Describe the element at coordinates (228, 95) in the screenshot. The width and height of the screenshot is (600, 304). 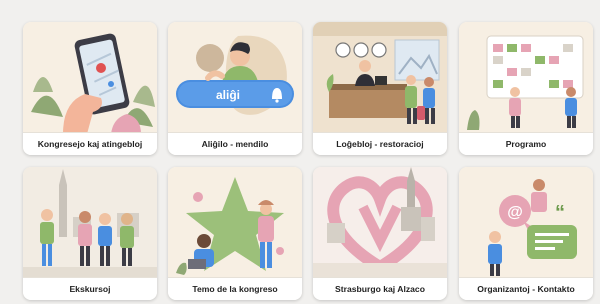
I see `aligi-button-text: aliĝi` at that location.